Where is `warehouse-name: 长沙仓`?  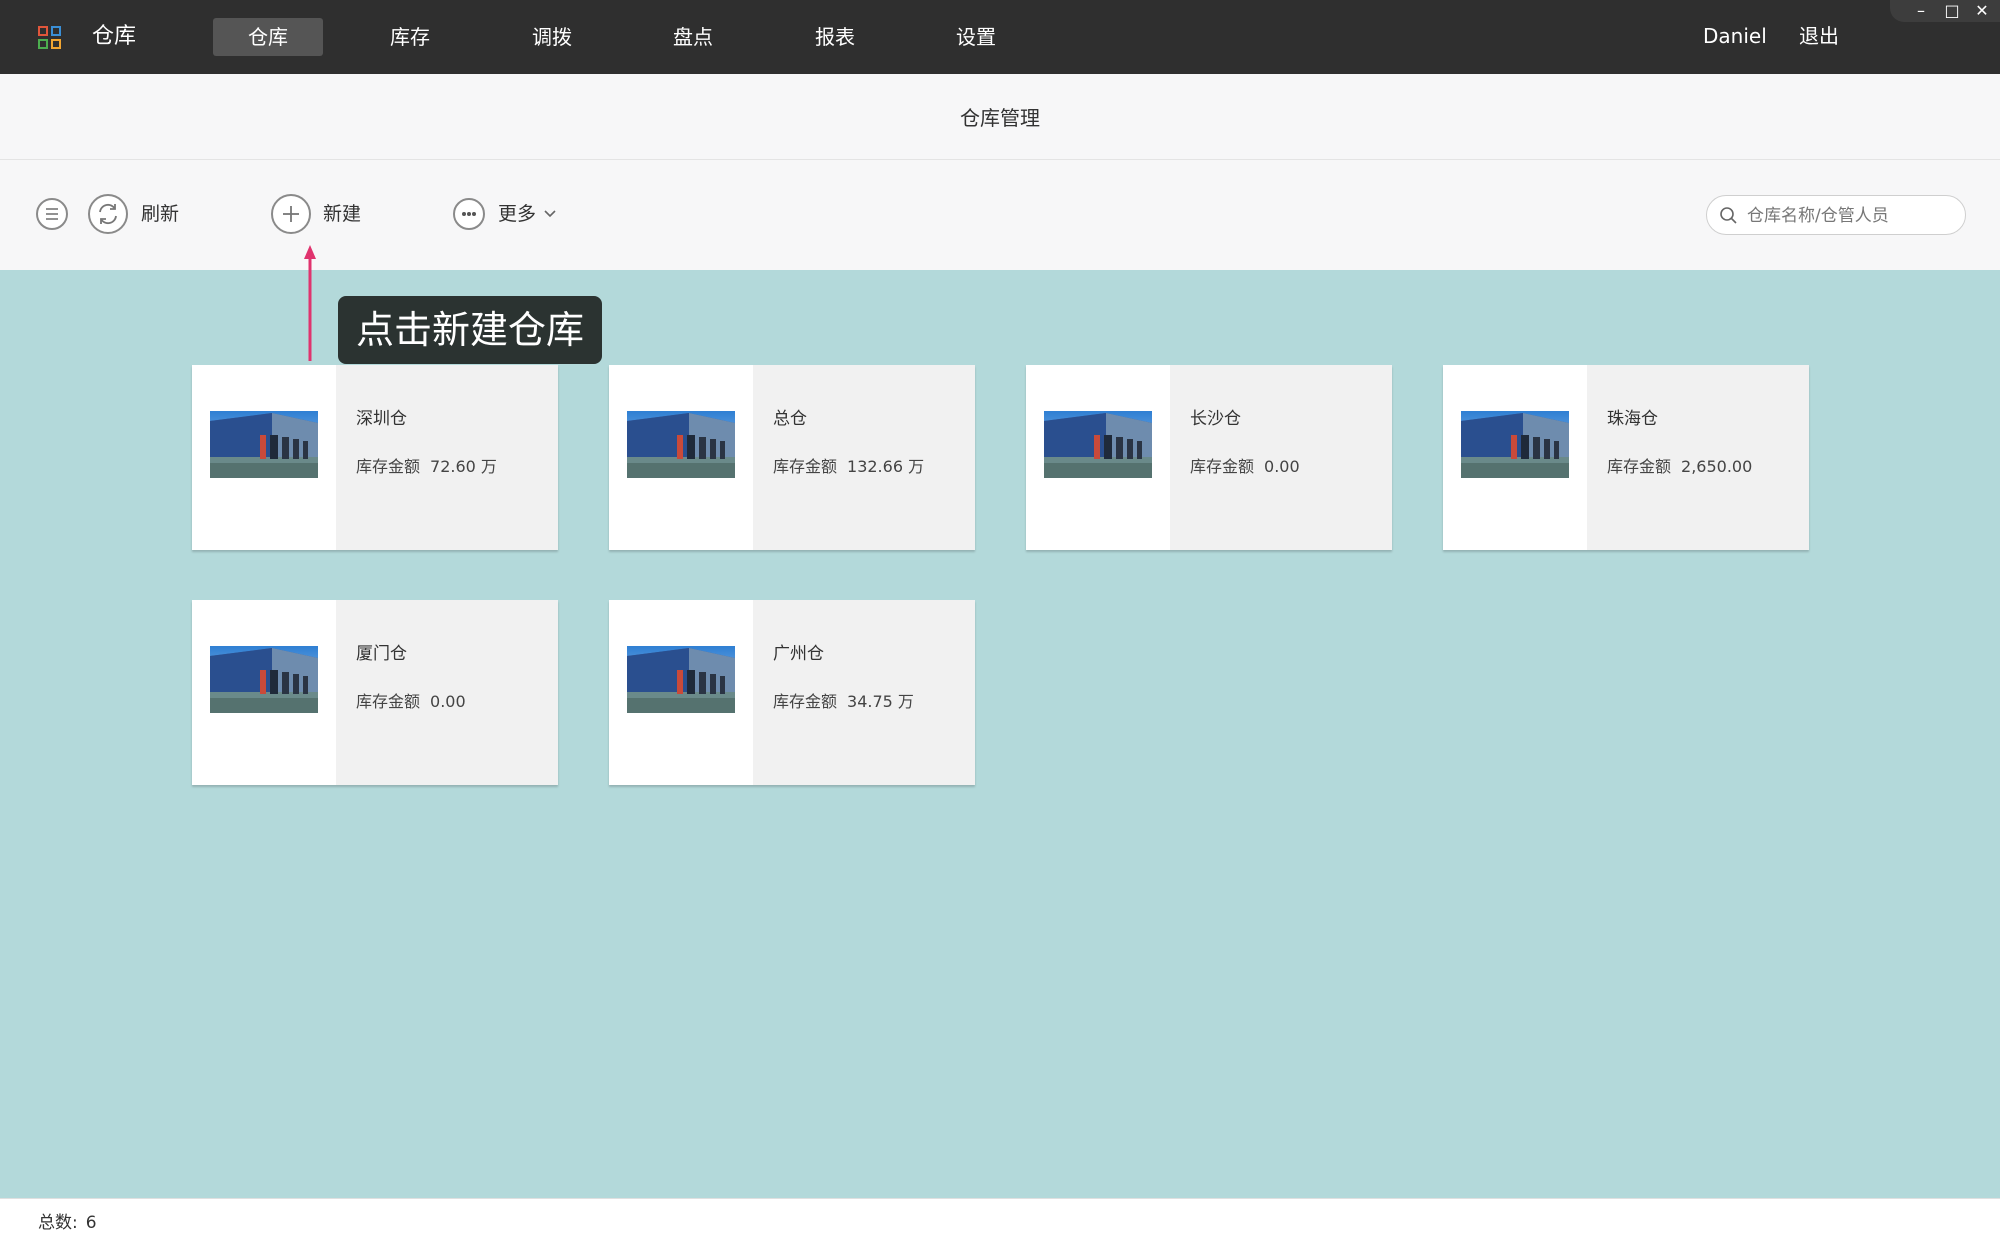 warehouse-name: 长沙仓 is located at coordinates (1215, 419).